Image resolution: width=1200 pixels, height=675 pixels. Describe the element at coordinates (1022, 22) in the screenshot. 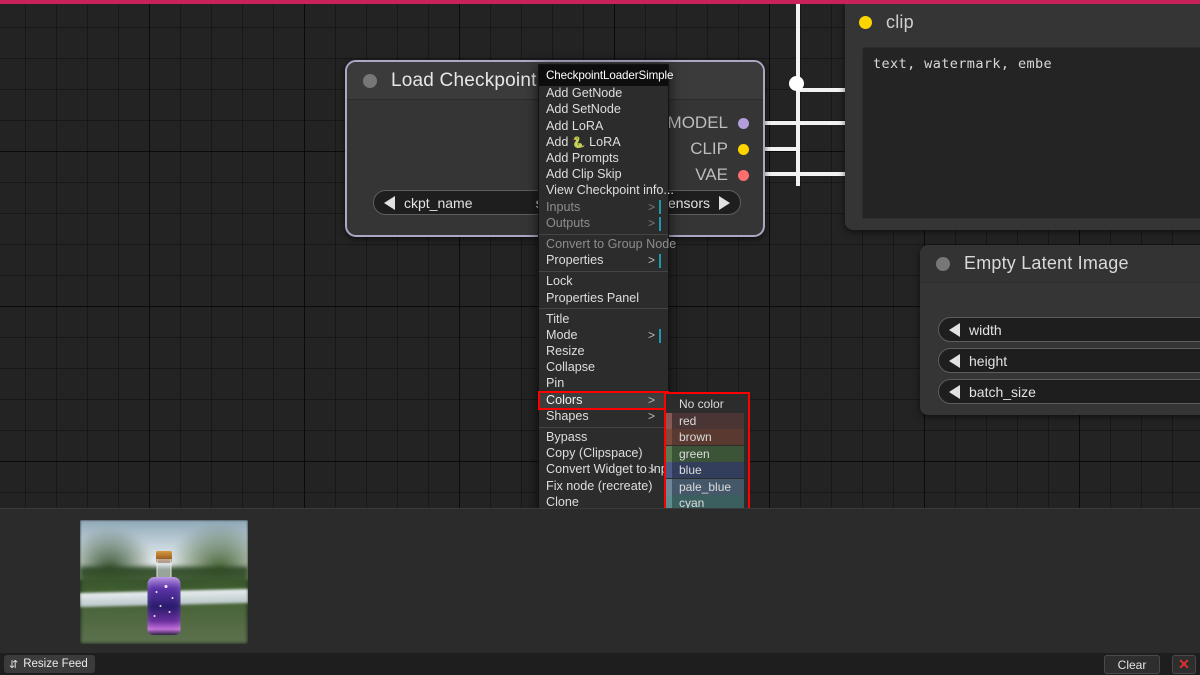

I see `node-titlebar: clip` at that location.